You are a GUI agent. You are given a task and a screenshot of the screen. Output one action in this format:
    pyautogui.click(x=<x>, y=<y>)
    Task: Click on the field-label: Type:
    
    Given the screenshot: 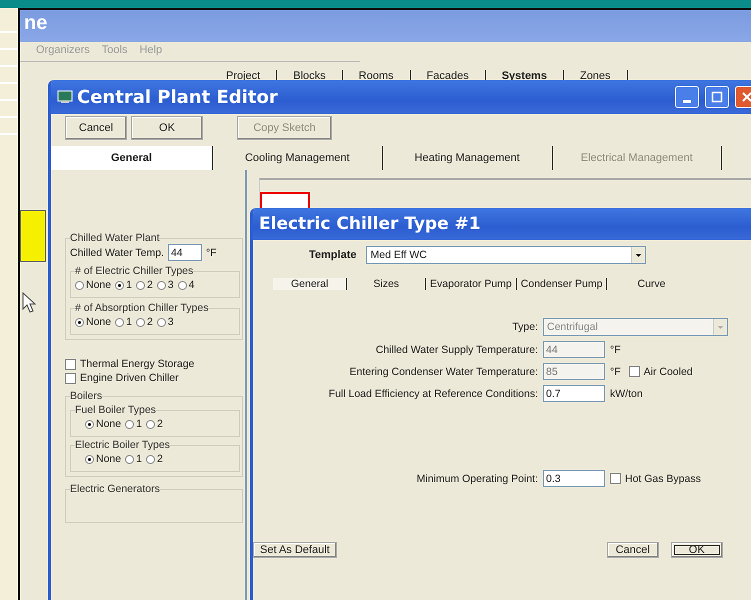 What is the action you would take?
    pyautogui.click(x=524, y=327)
    